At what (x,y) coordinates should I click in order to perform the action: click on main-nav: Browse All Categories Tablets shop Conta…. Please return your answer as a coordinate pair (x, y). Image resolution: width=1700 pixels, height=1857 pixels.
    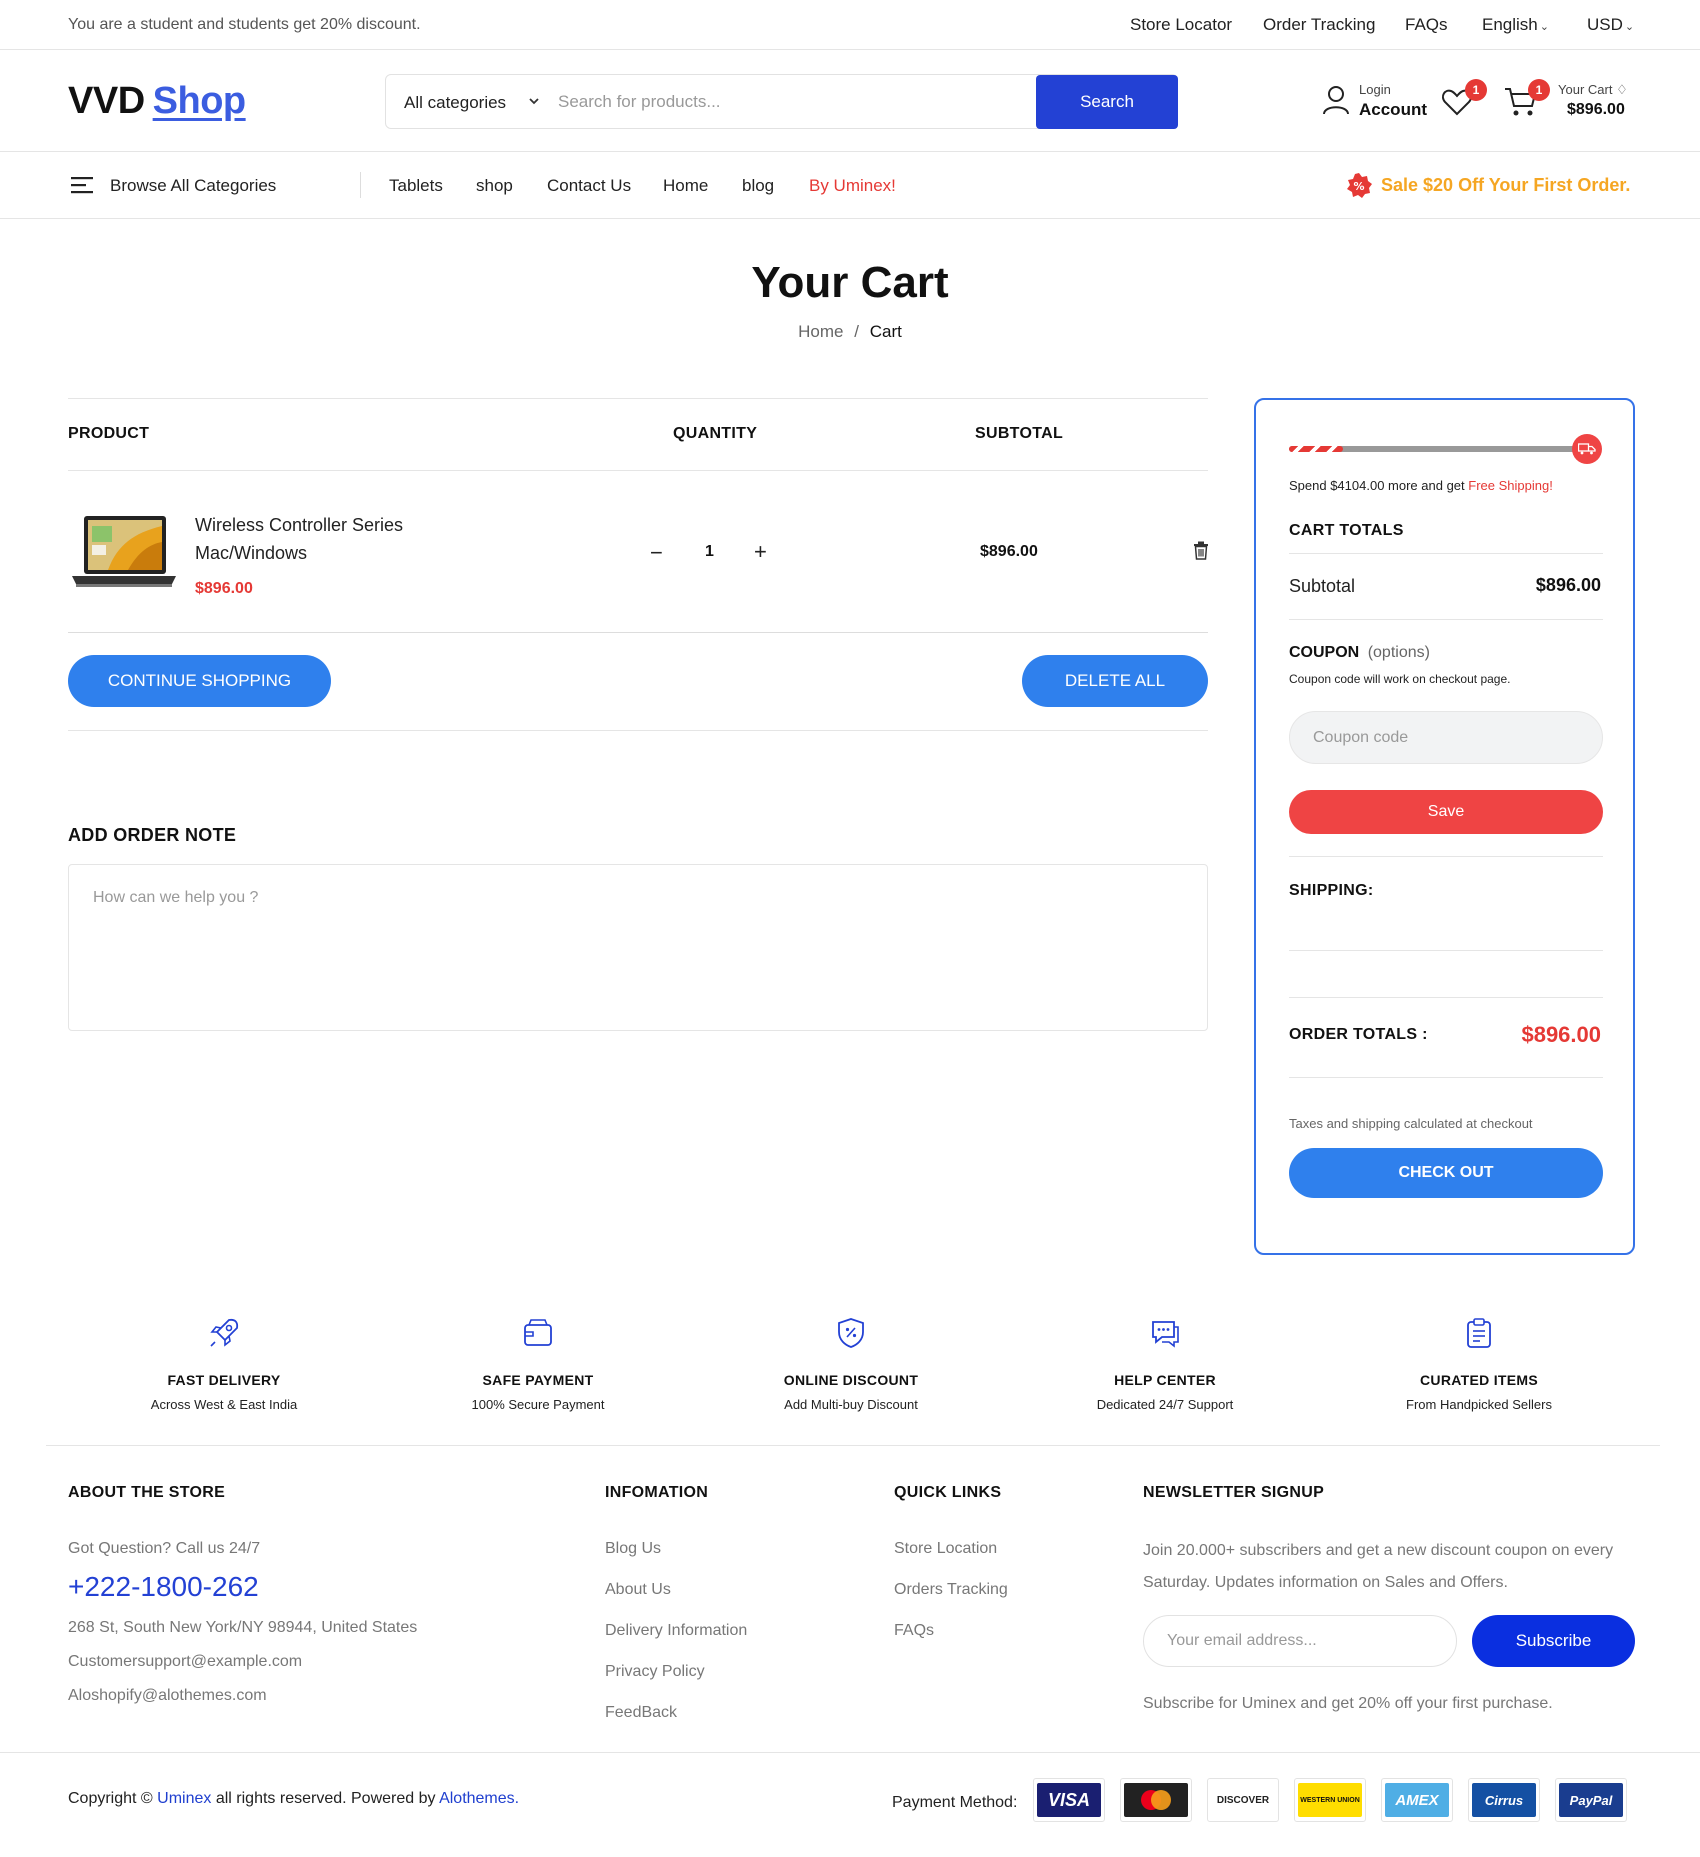
    Looking at the image, I should click on (850, 185).